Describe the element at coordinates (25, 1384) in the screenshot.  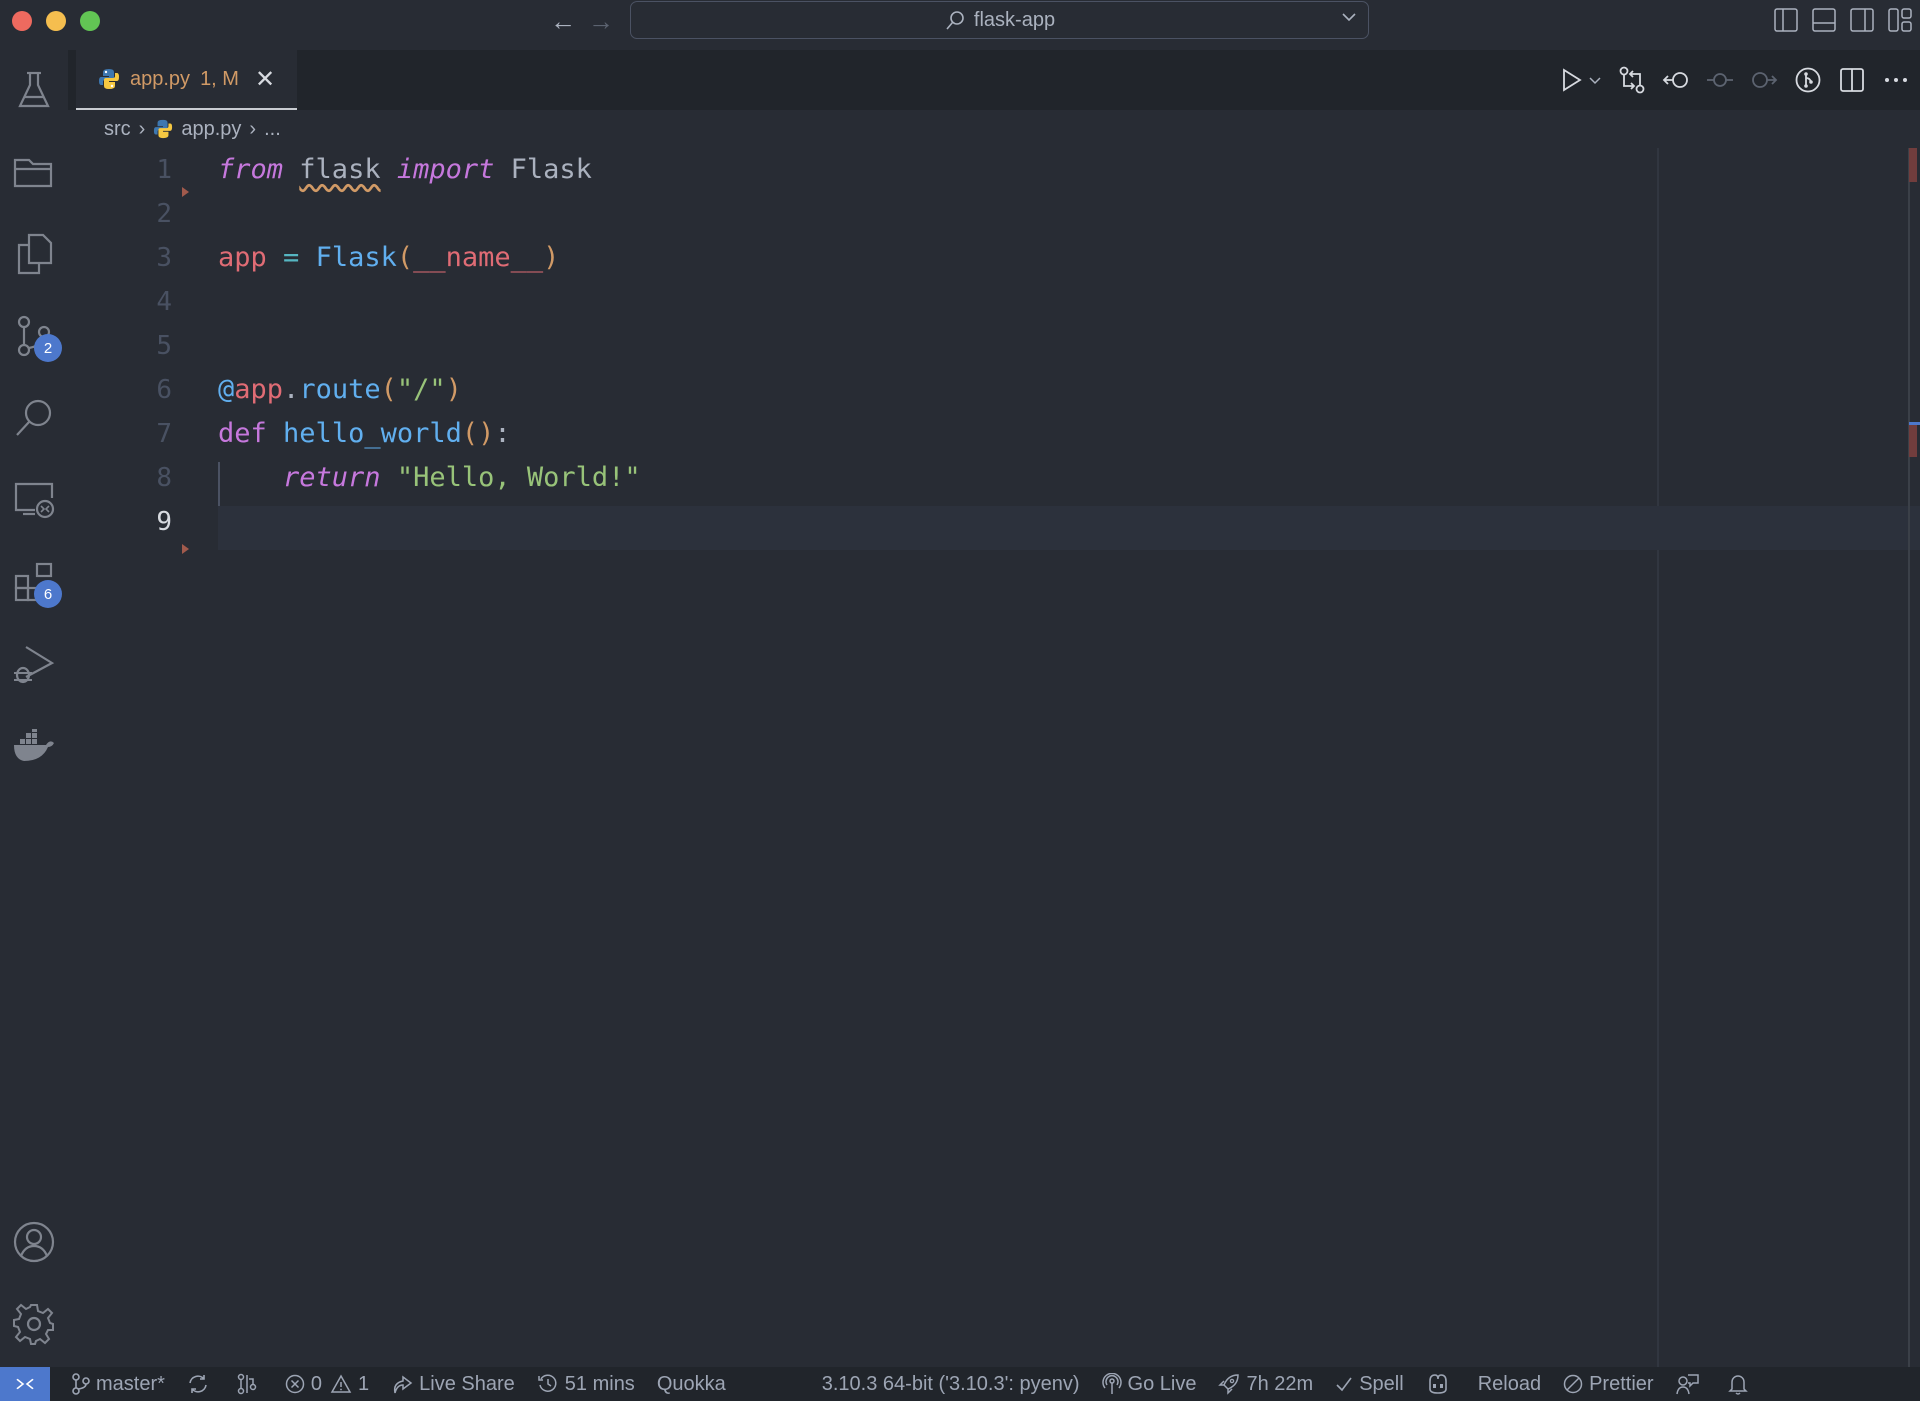
I see `remote-indicator` at that location.